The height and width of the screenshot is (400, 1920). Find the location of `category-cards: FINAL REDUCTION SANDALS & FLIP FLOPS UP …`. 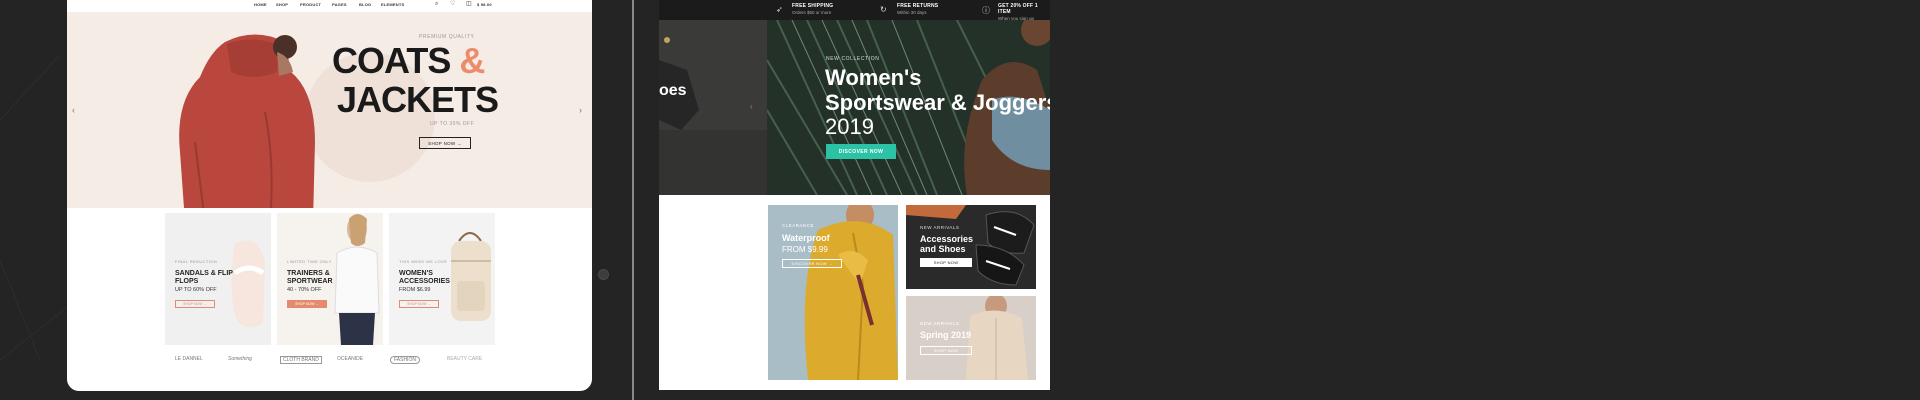

category-cards: FINAL REDUCTION SANDALS & FLIP FLOPS UP … is located at coordinates (330, 279).